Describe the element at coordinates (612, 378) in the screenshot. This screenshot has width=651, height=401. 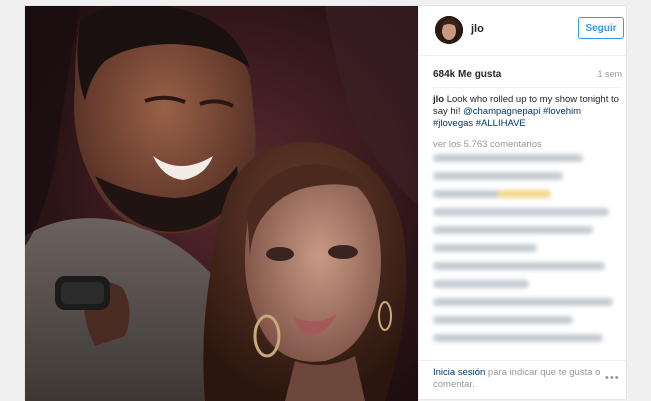
I see `ellipsis-icon: •••` at that location.